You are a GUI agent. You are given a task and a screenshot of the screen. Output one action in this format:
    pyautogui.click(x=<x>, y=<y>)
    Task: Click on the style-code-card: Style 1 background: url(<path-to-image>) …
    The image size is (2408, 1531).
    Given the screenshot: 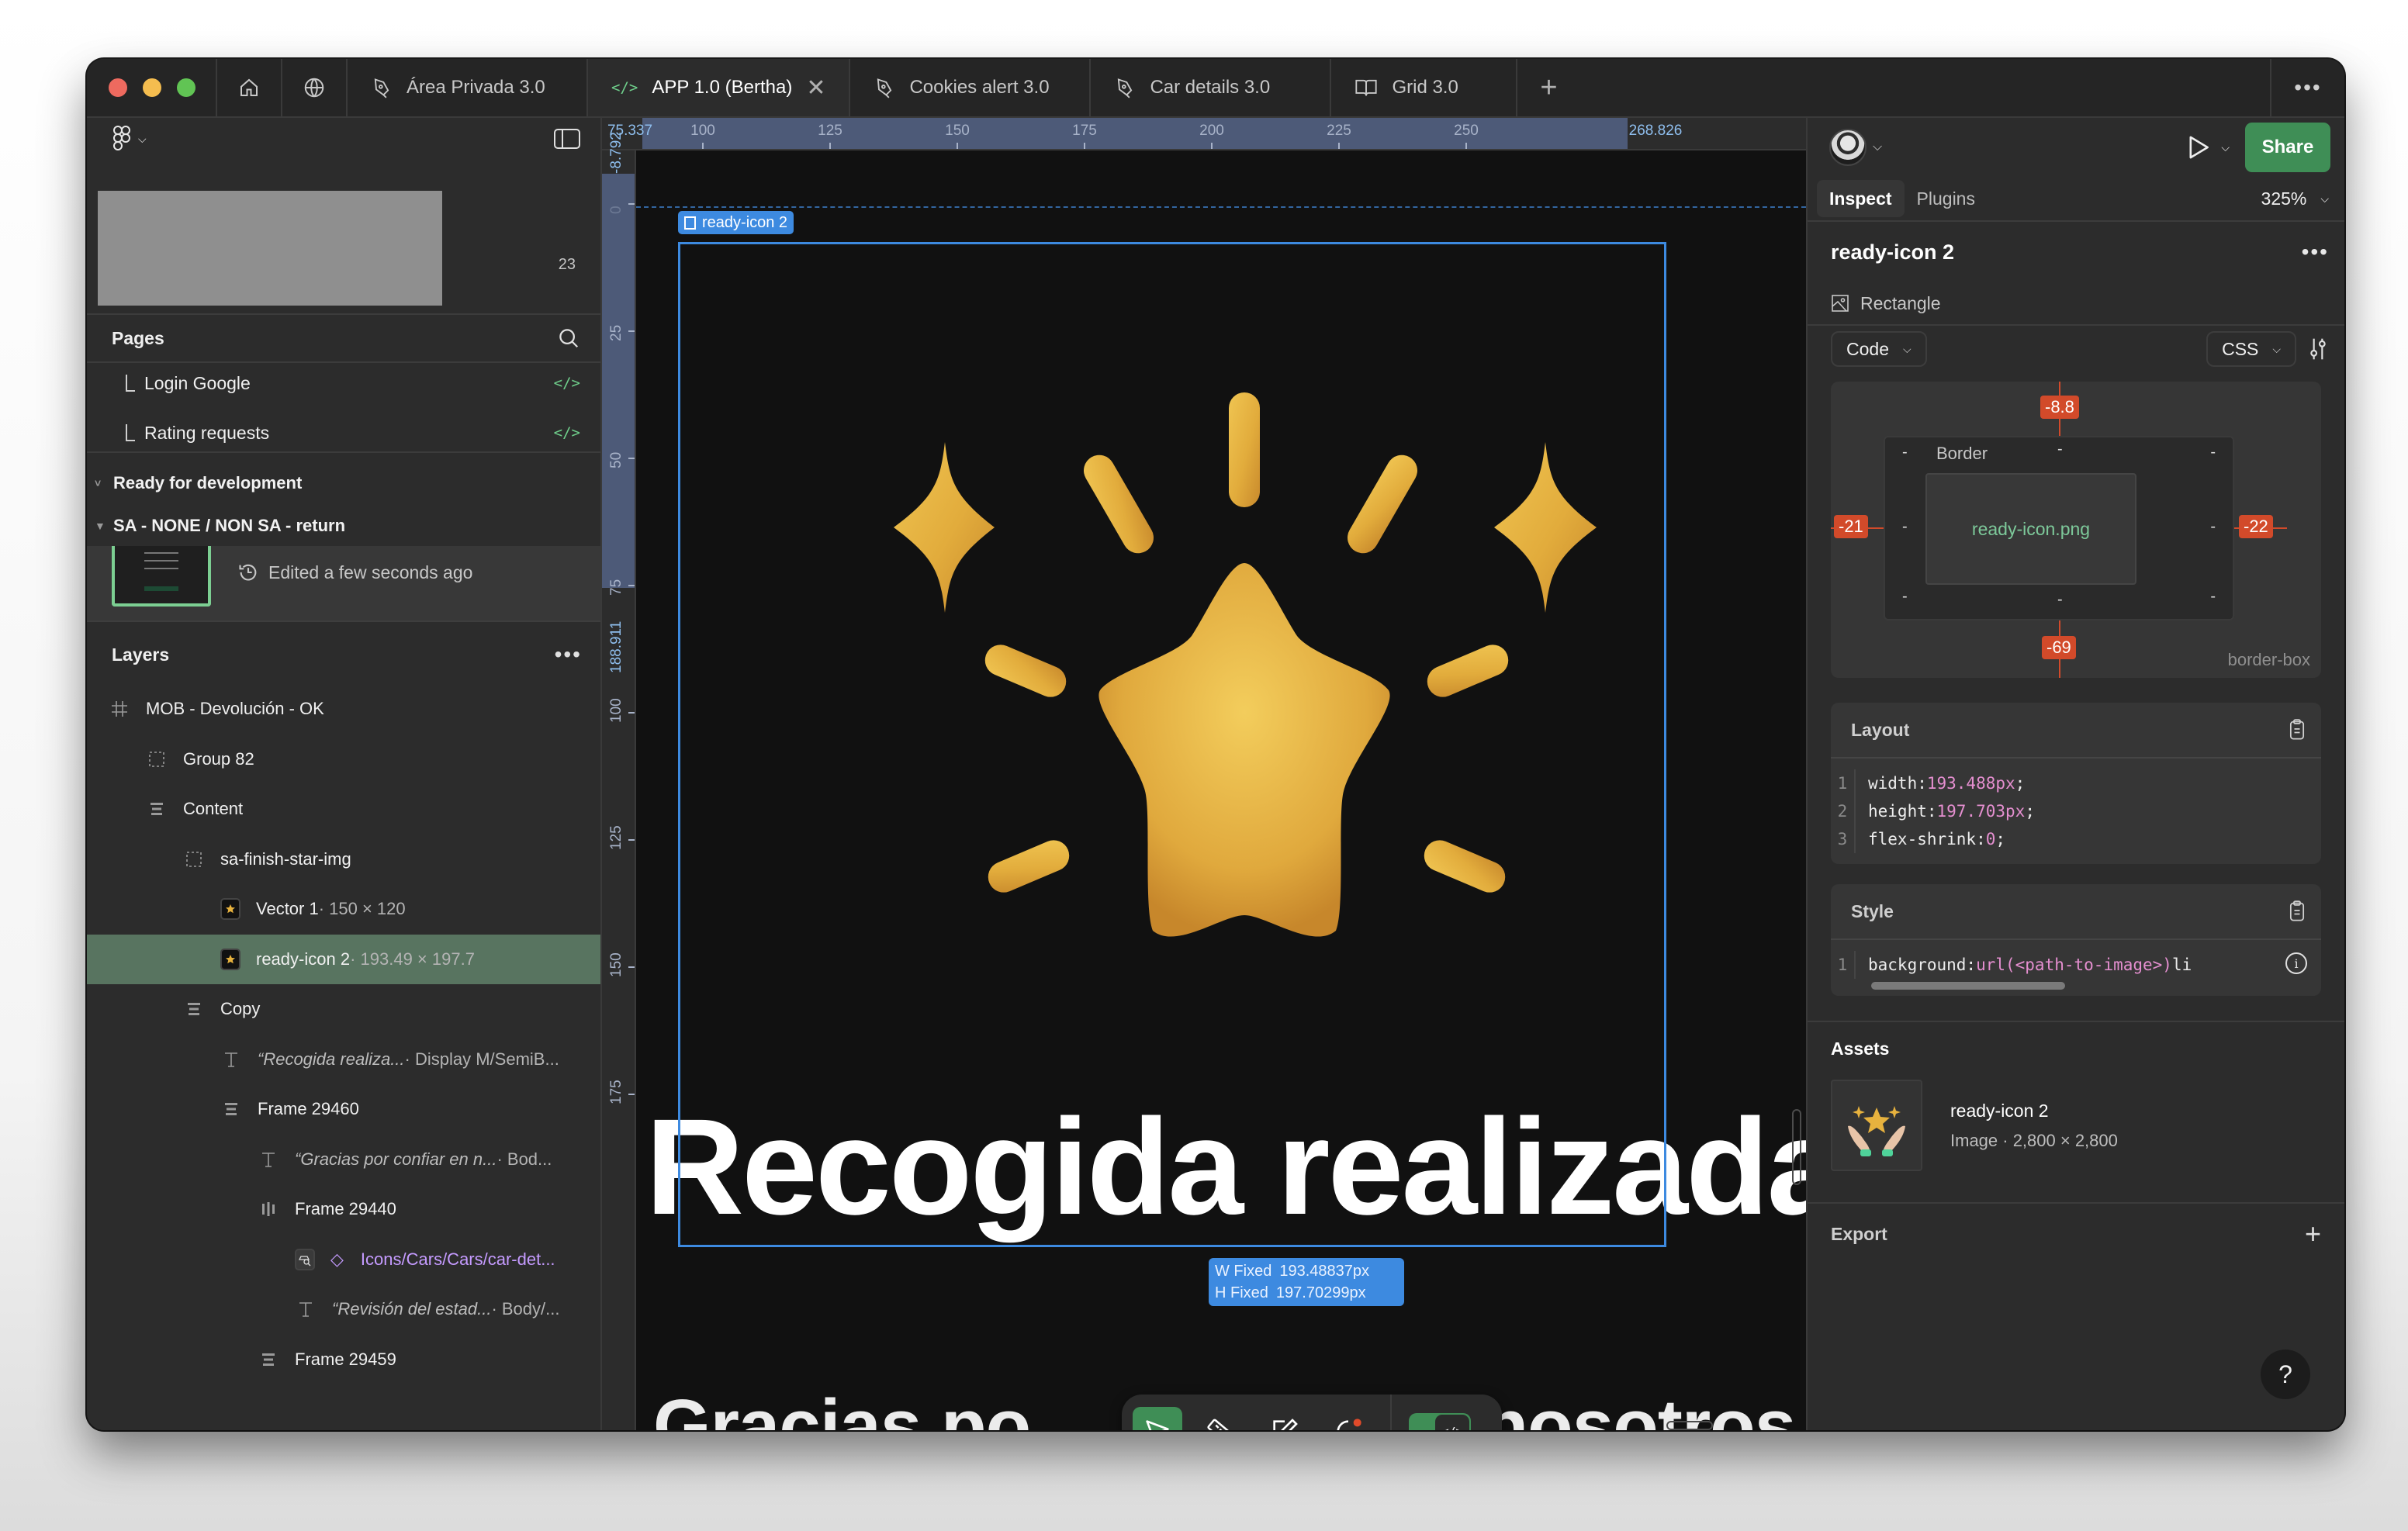 What is the action you would take?
    pyautogui.click(x=2076, y=940)
    